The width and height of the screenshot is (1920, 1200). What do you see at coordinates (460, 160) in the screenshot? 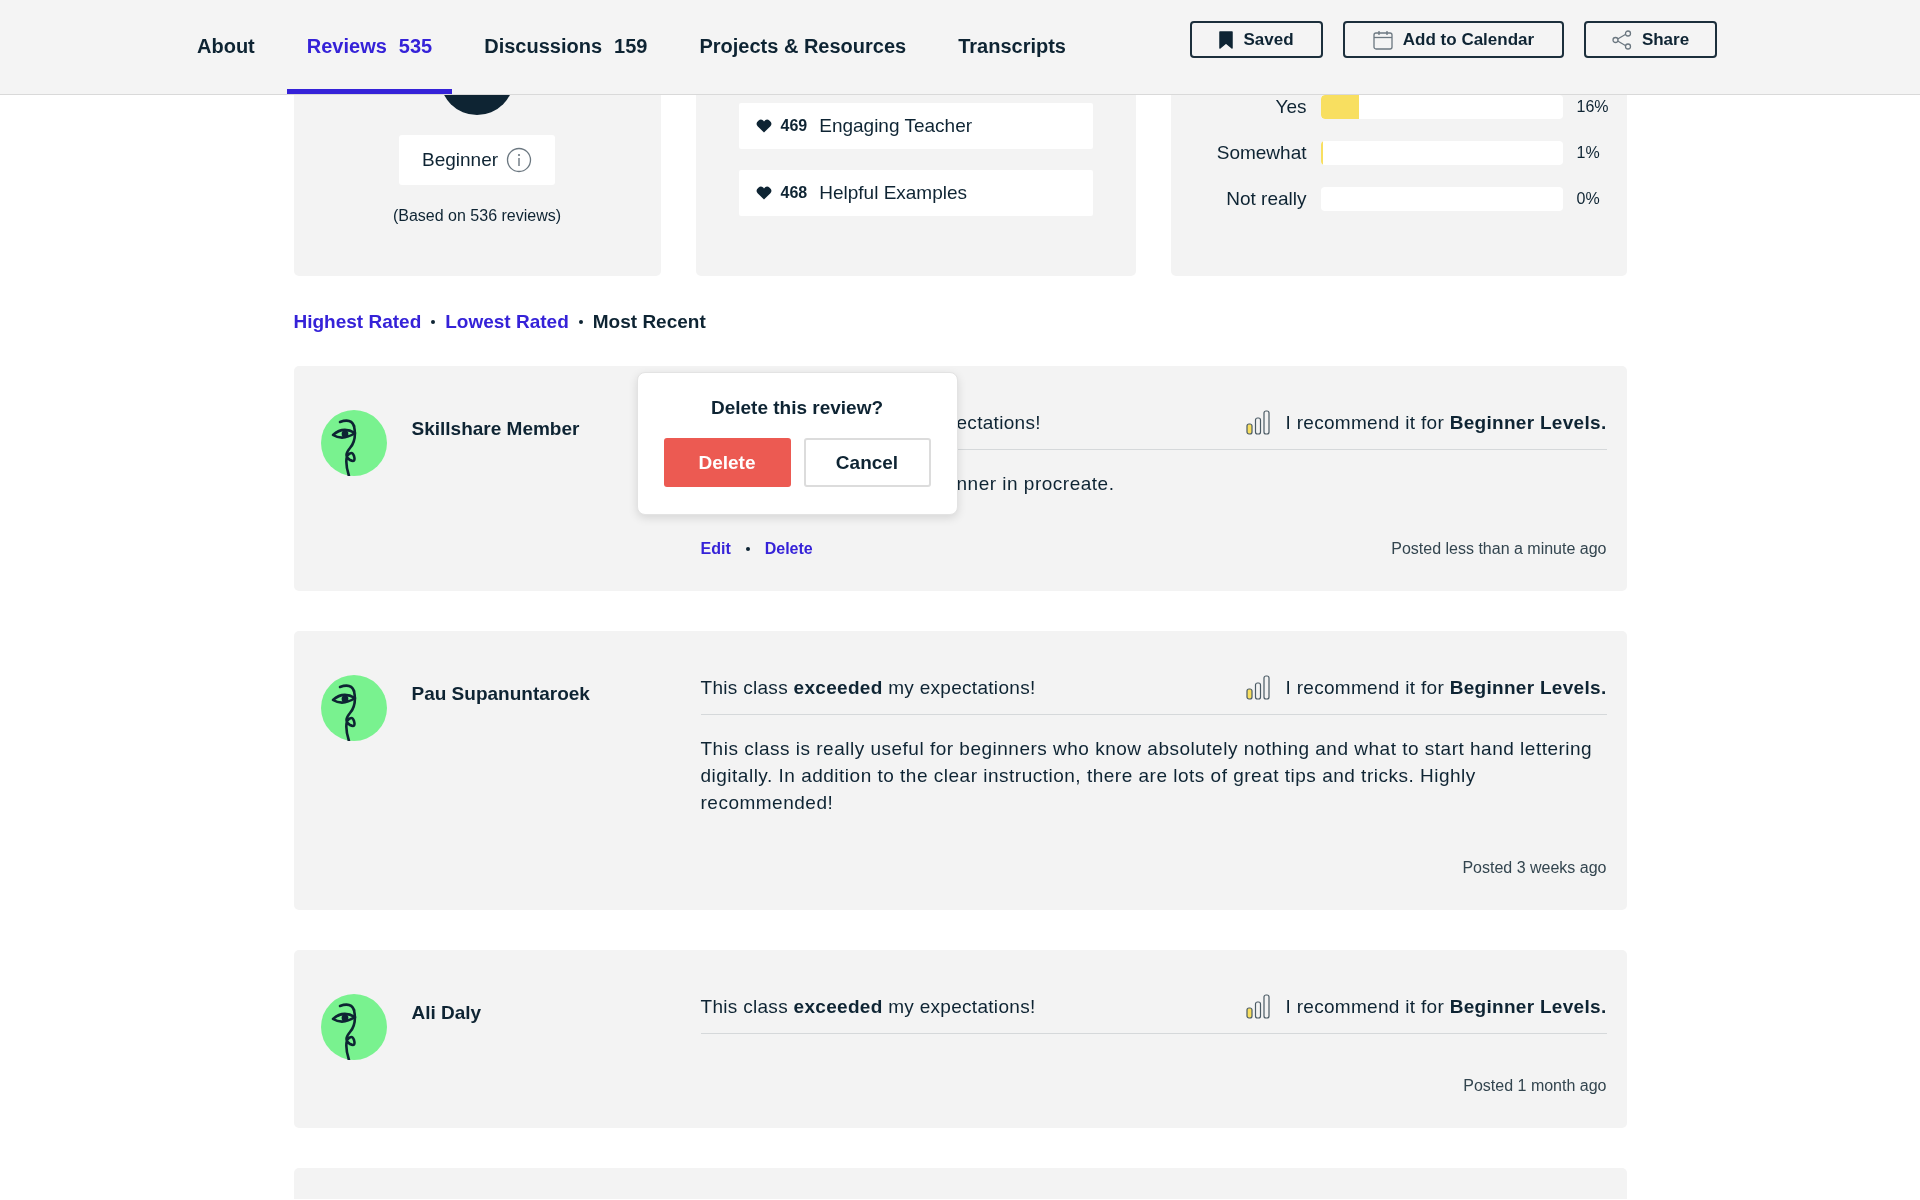
I see `level-label: Beginner` at bounding box center [460, 160].